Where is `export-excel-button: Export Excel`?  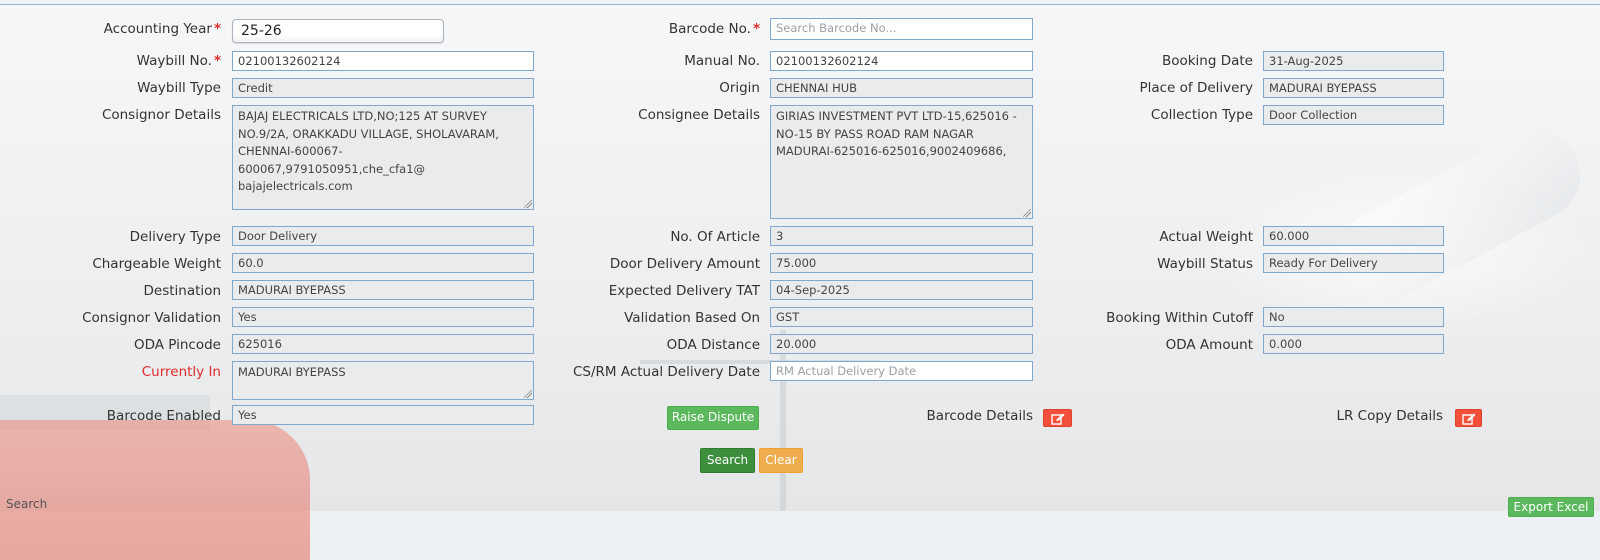
export-excel-button: Export Excel is located at coordinates (1551, 507).